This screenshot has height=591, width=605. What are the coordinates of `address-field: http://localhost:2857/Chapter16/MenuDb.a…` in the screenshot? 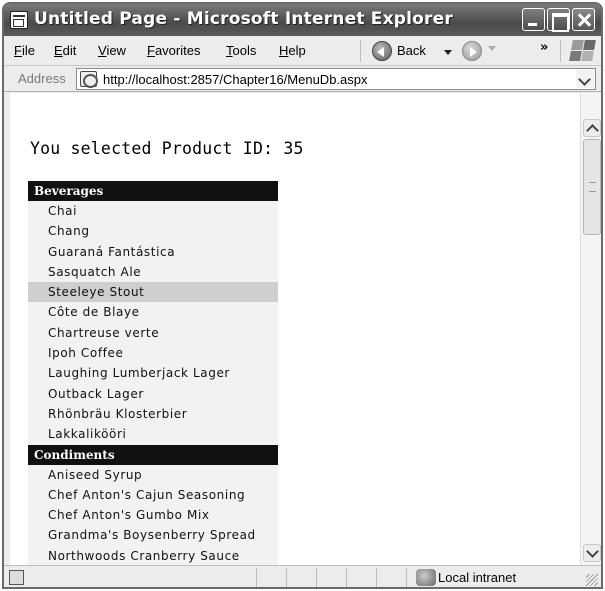 It's located at (336, 79).